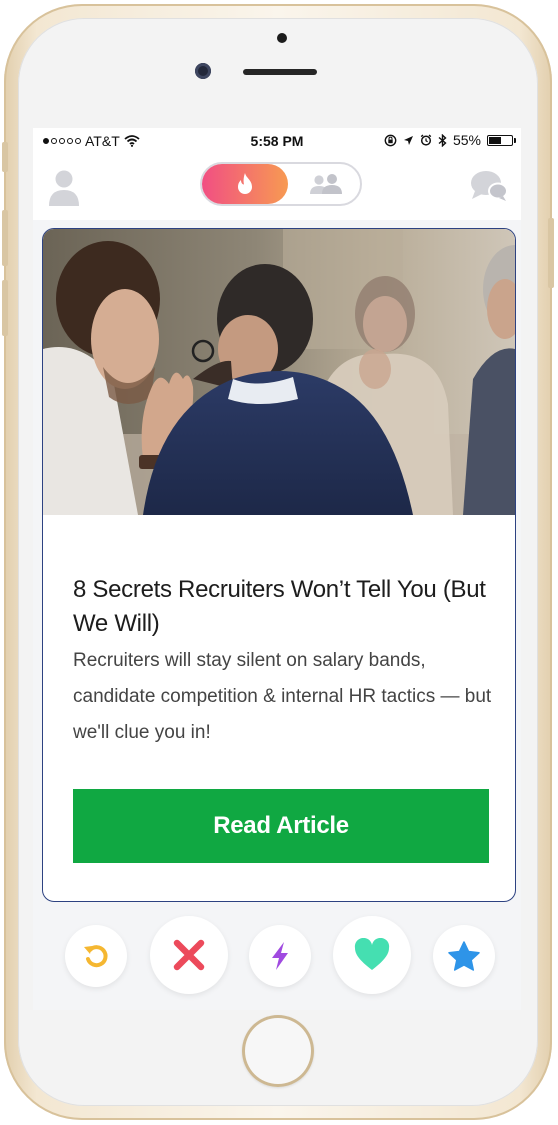 The height and width of the screenshot is (1125, 558). I want to click on heart-icon, so click(372, 954).